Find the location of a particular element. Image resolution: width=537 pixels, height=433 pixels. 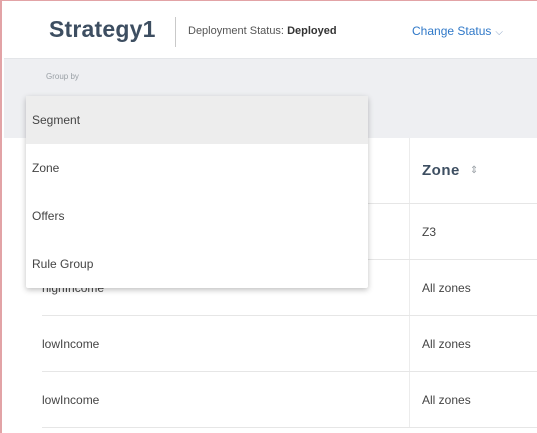

change-status-button: Change Status ⌵ is located at coordinates (457, 31).